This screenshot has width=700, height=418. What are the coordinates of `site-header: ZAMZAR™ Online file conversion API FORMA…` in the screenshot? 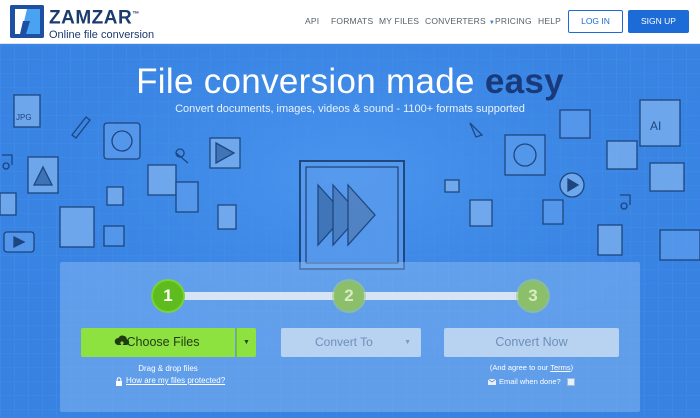 It's located at (350, 22).